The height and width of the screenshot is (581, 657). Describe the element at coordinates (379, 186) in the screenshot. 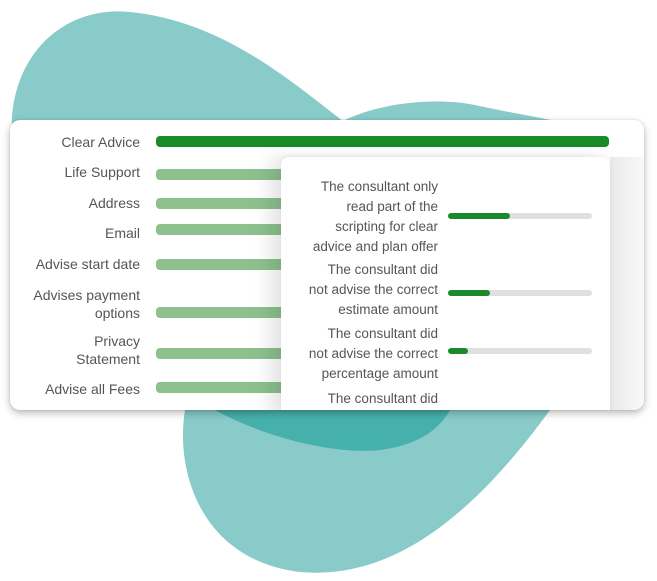

I see `detail-label-line: The consultant only` at that location.